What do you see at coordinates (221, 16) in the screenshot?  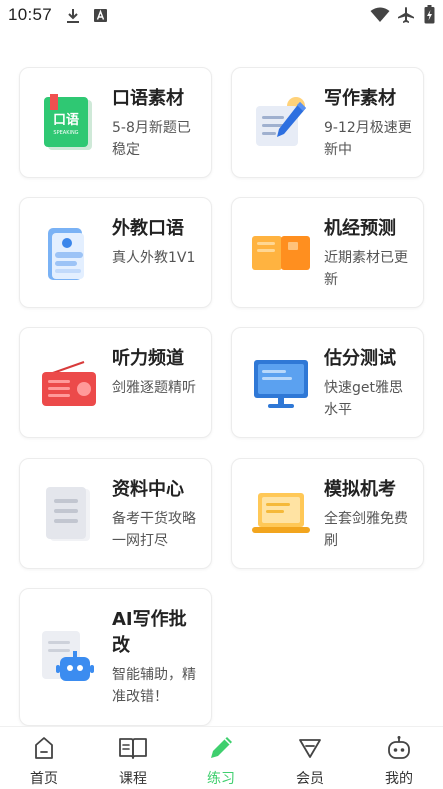 I see `status-bar: 10:57` at bounding box center [221, 16].